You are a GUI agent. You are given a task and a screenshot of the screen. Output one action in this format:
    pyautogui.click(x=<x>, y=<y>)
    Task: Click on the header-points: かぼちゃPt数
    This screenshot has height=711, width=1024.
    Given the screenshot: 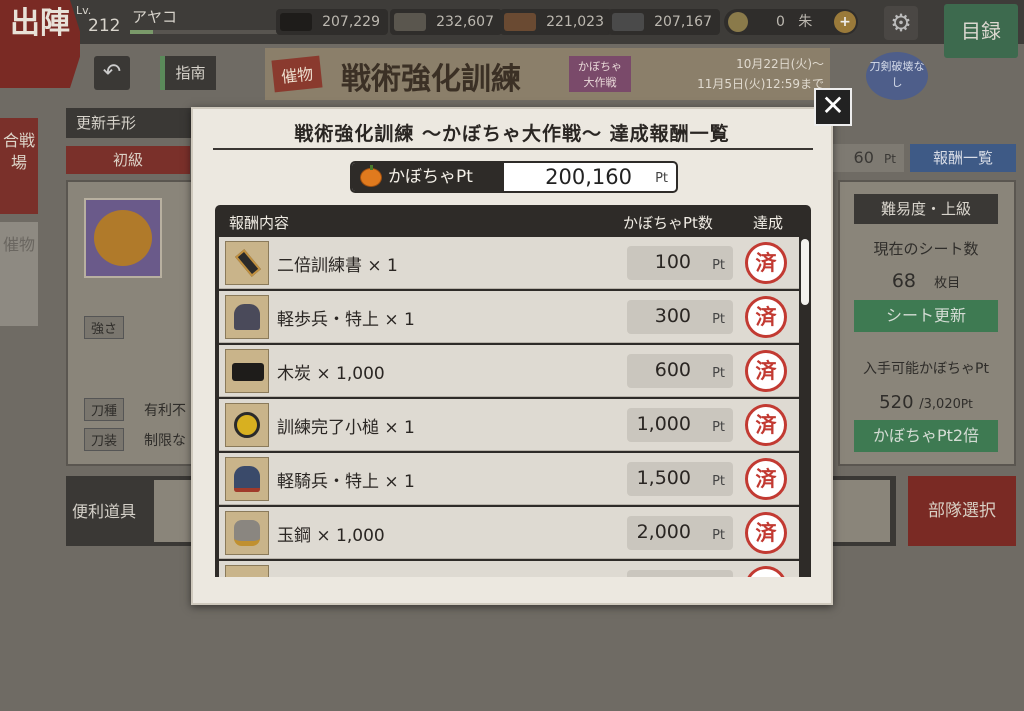 What is the action you would take?
    pyautogui.click(x=668, y=223)
    